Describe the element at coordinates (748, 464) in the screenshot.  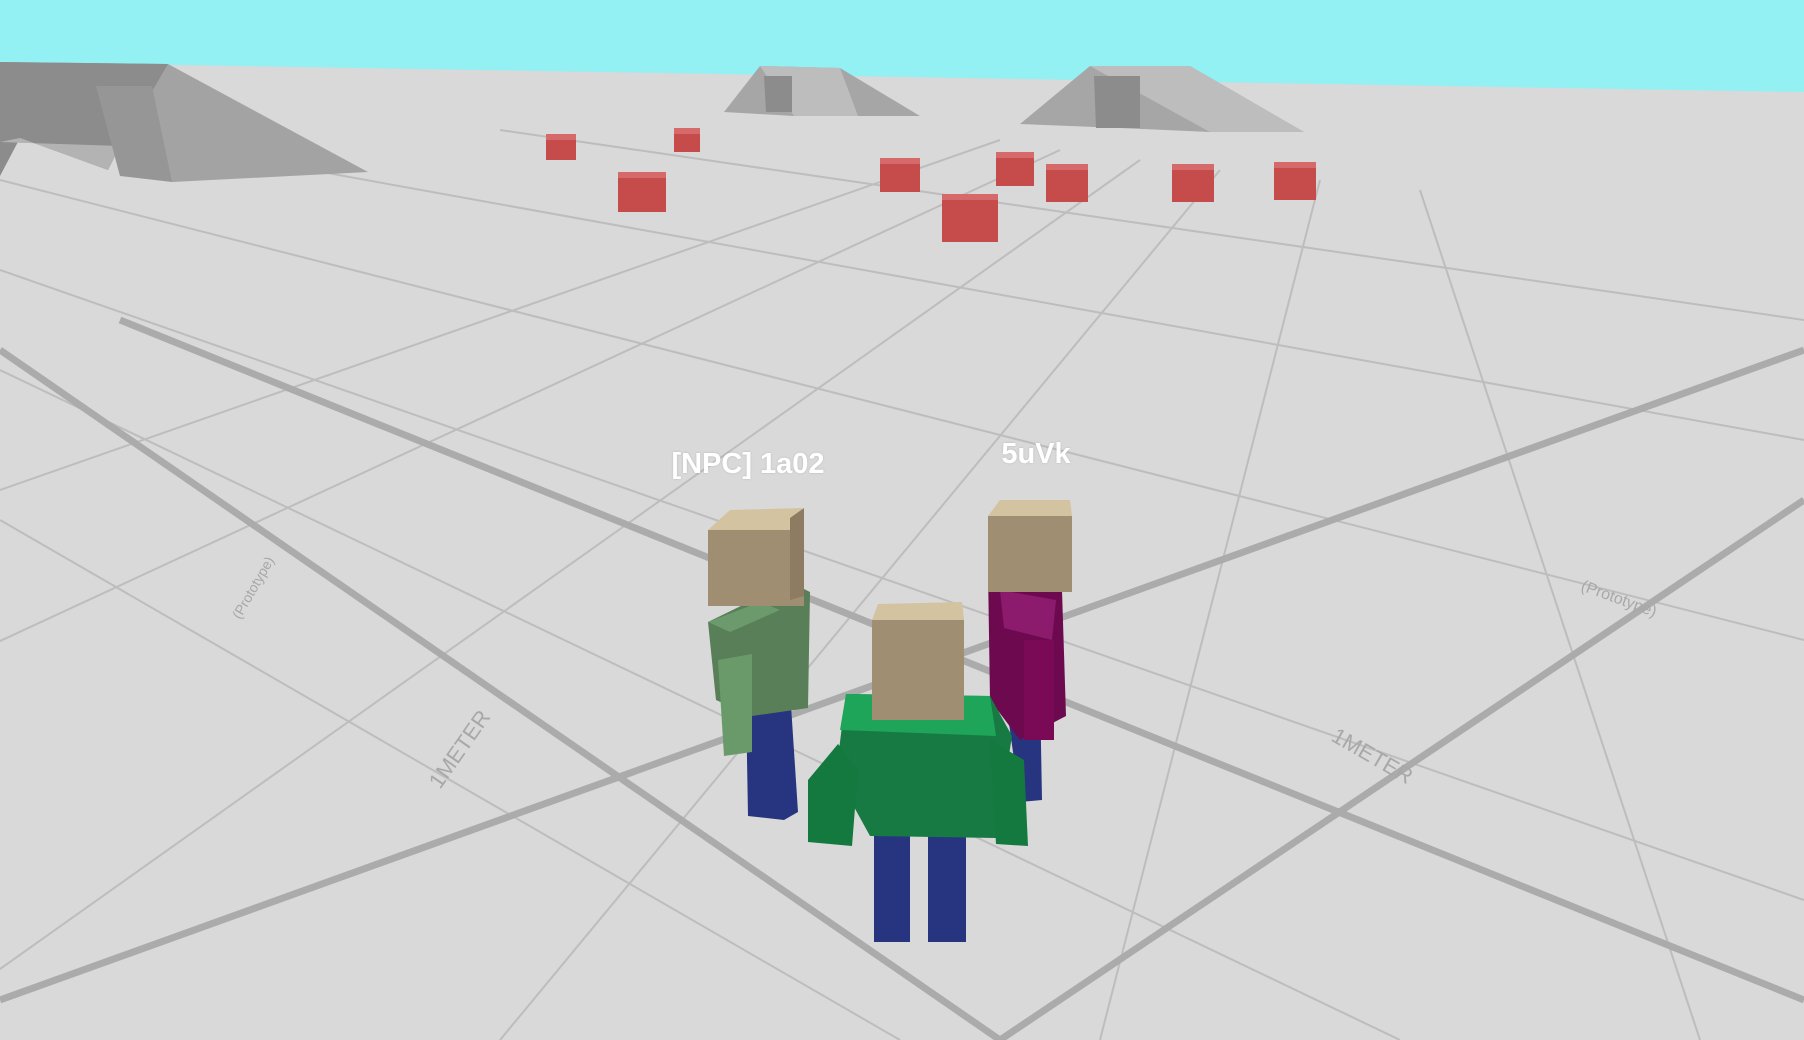
I see `npc-name-tag: [NPC] 1a02` at that location.